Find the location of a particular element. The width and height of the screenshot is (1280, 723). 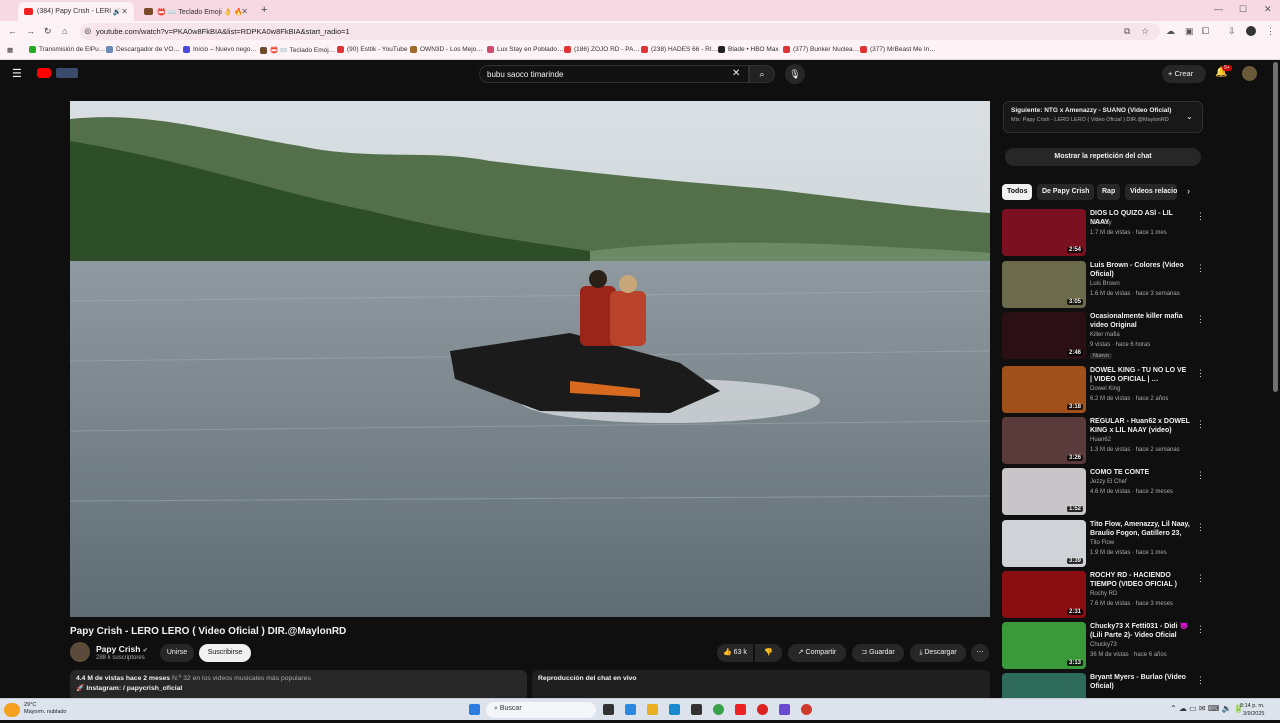

maximize-icon: ☐ is located at coordinates (1243, 9).